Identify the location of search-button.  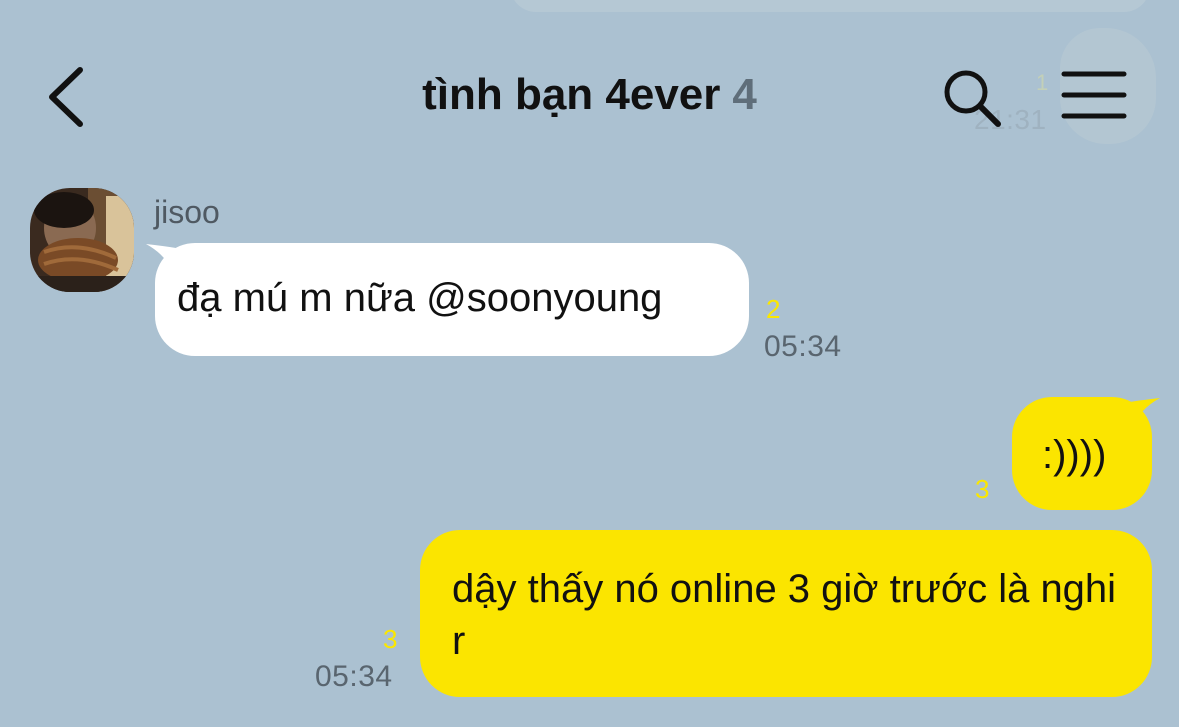
(972, 98).